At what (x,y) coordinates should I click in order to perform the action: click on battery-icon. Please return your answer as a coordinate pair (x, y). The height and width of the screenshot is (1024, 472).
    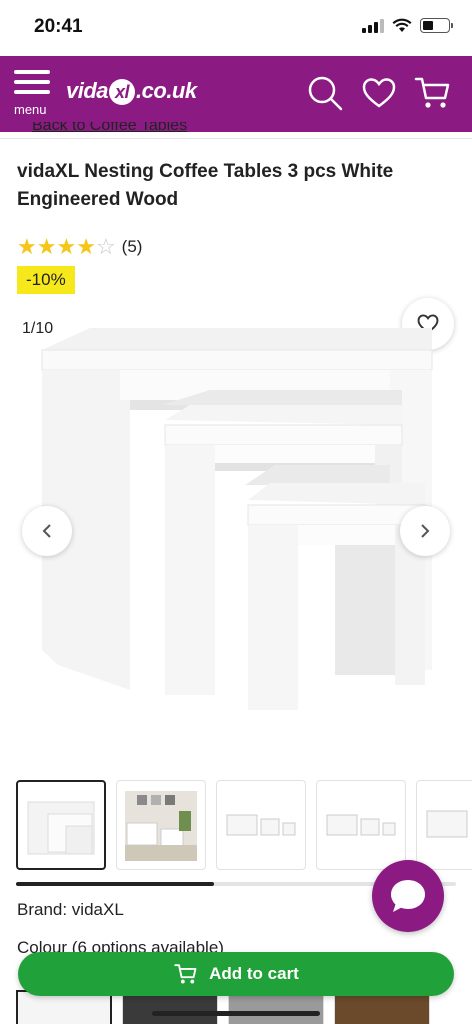
    Looking at the image, I should click on (436, 25).